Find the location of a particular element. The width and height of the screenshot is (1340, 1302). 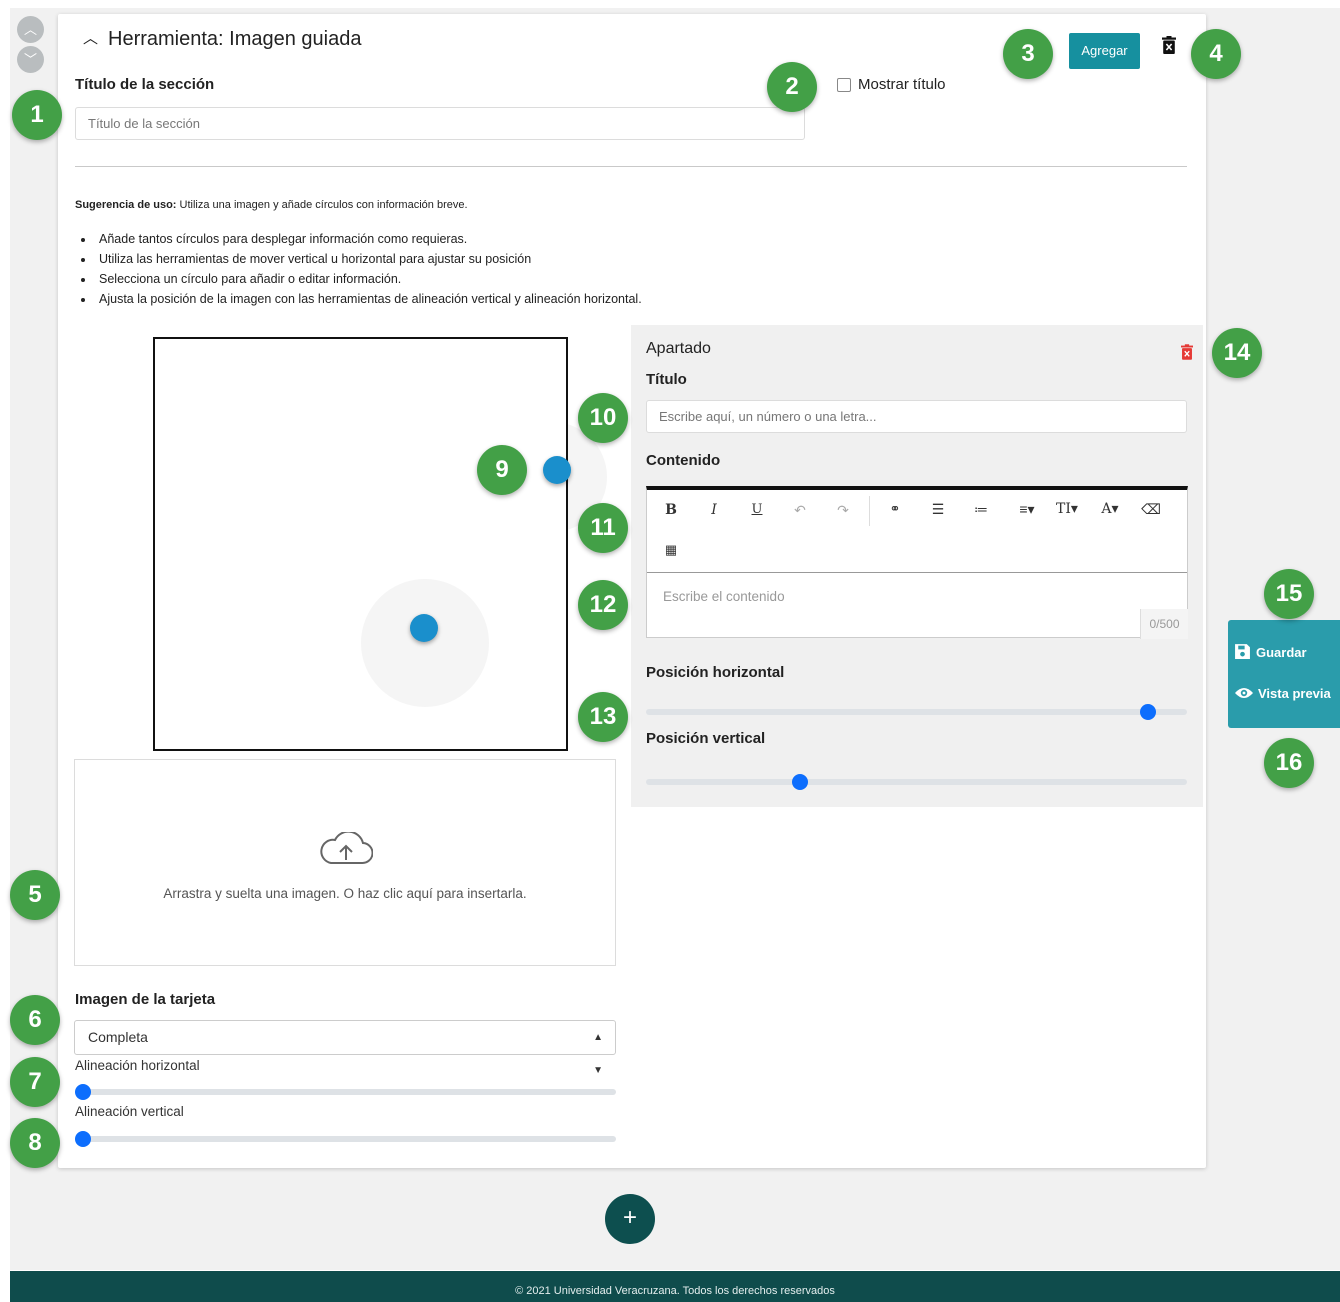

bold-button: B is located at coordinates (671, 510).